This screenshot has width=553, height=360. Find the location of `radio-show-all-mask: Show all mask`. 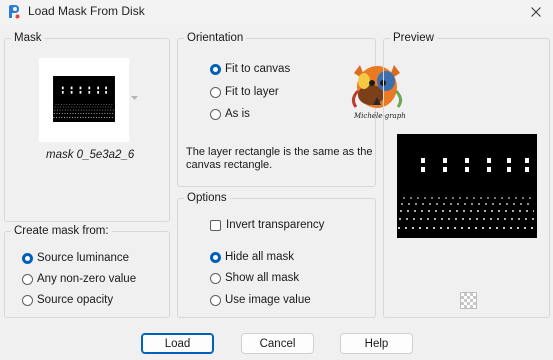

radio-show-all-mask: Show all mask is located at coordinates (254, 278).